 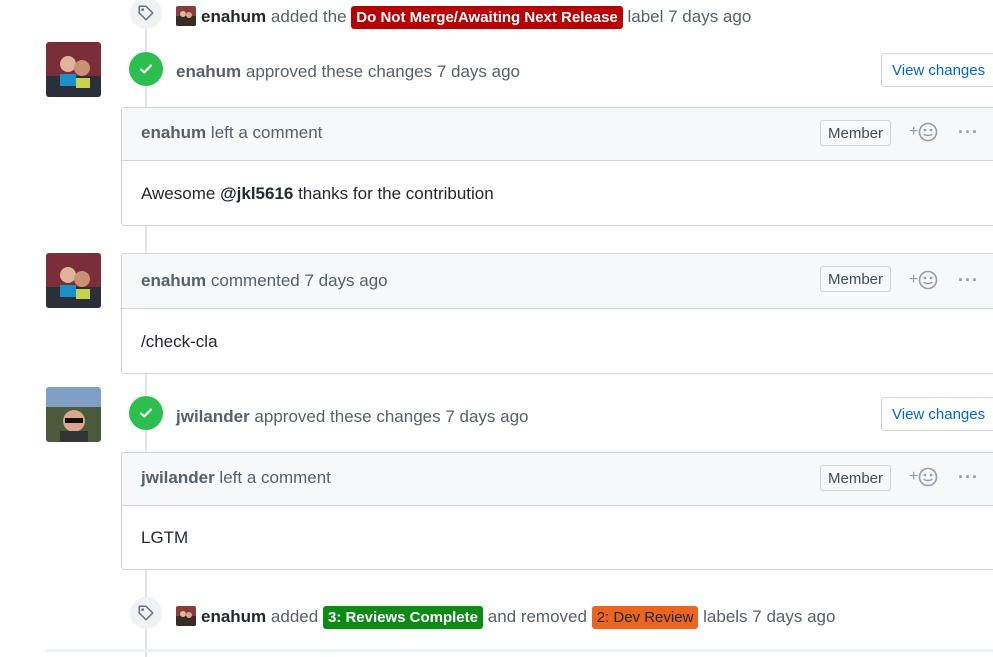 I want to click on timeline-line, so click(x=146, y=239).